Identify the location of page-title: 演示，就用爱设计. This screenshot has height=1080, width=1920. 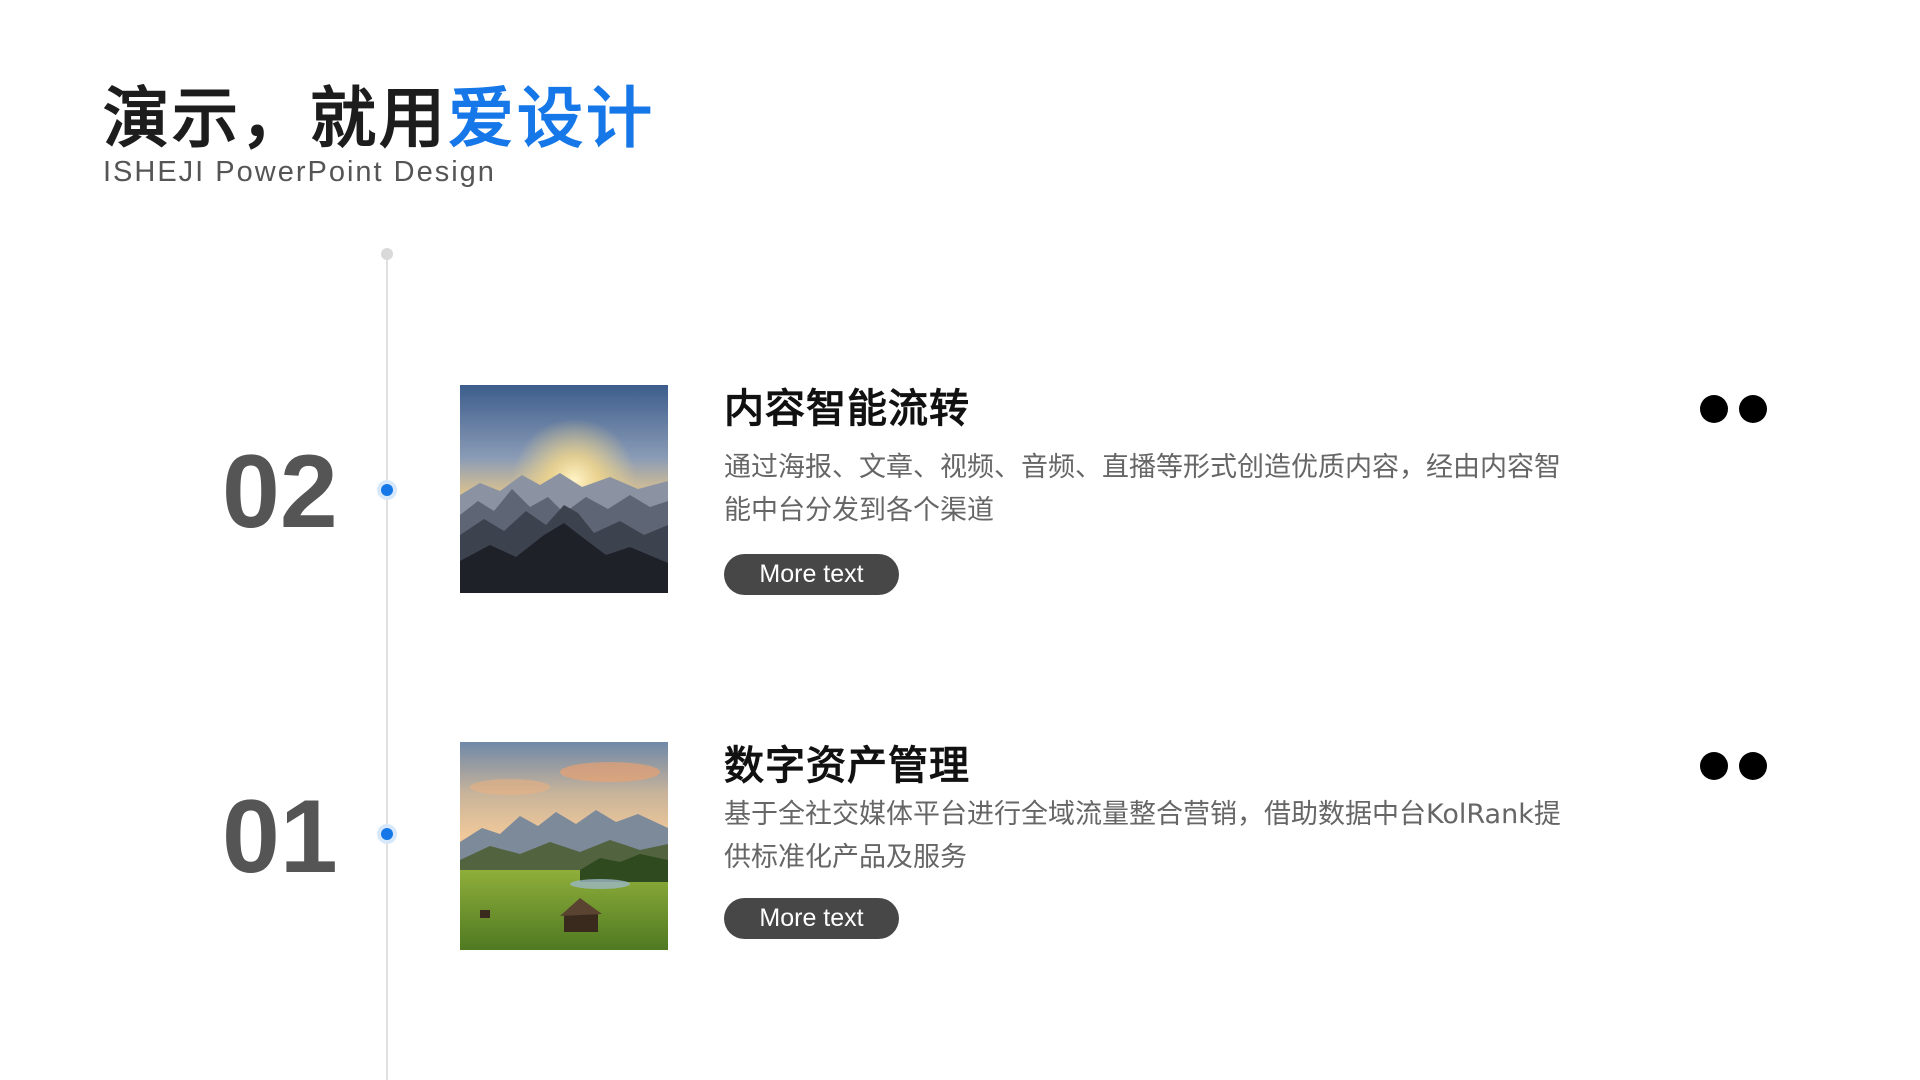
(379, 119).